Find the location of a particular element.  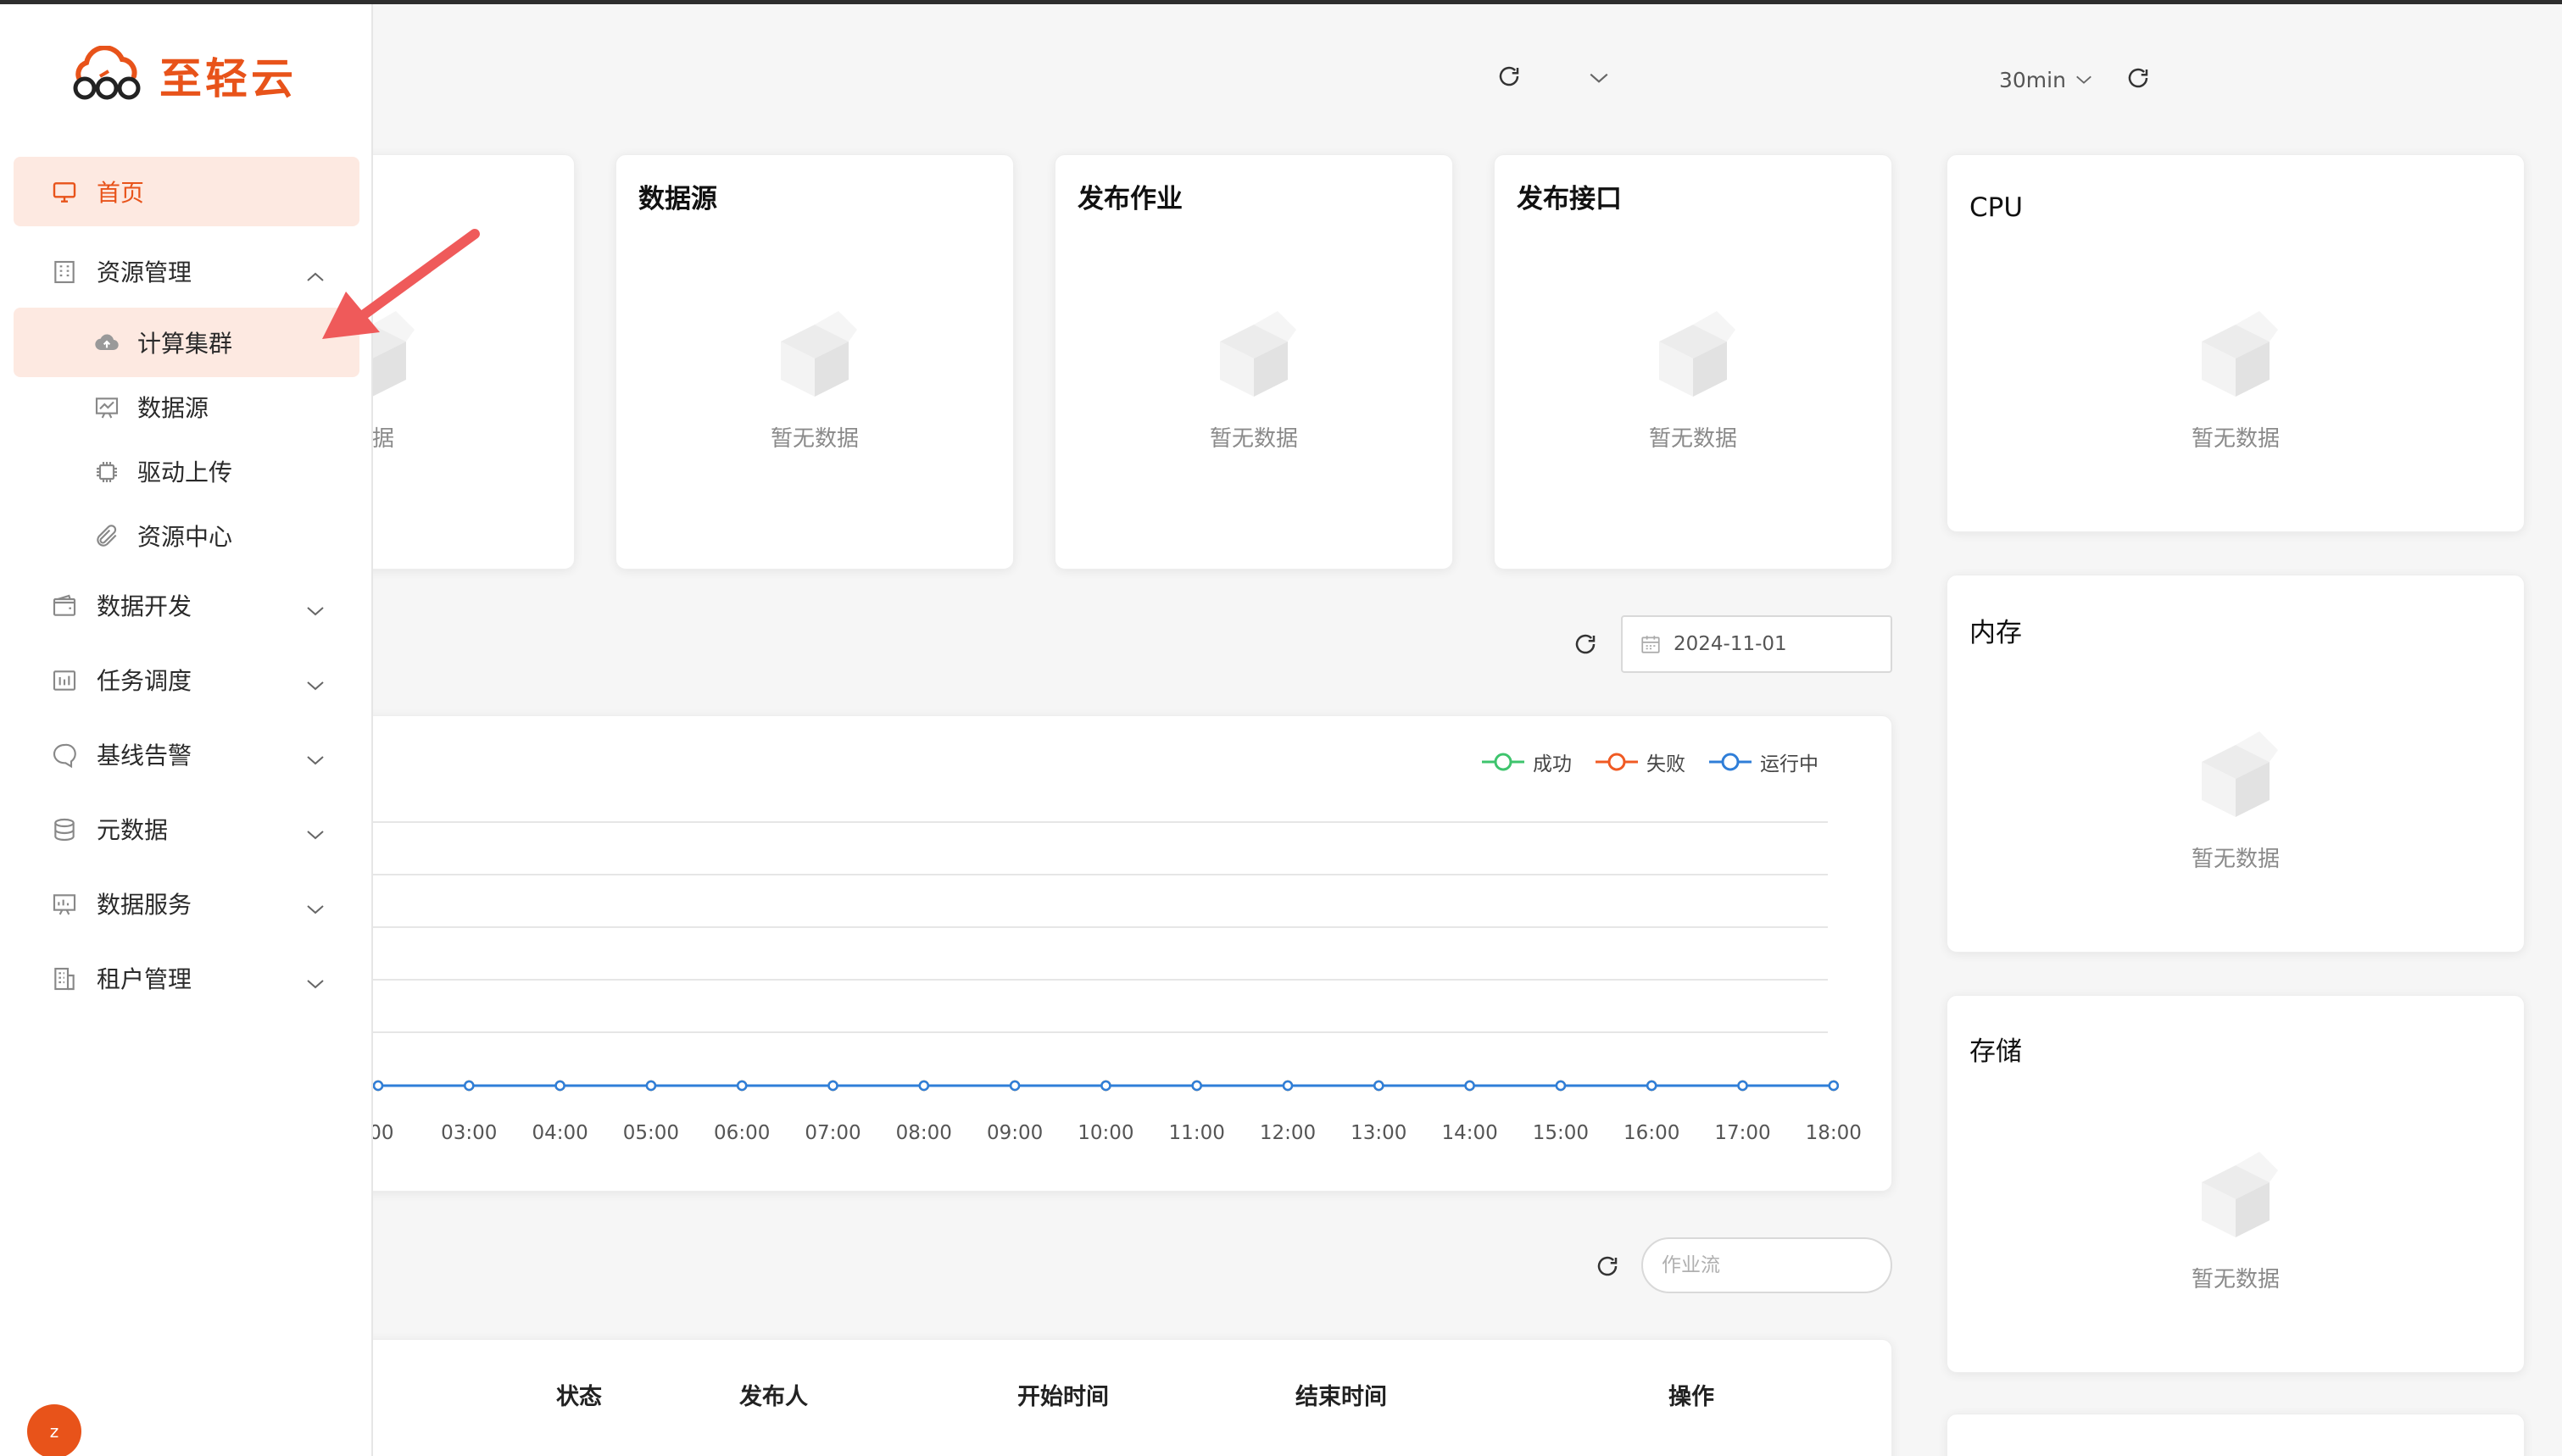

cloud-upload-icon is located at coordinates (106, 344).